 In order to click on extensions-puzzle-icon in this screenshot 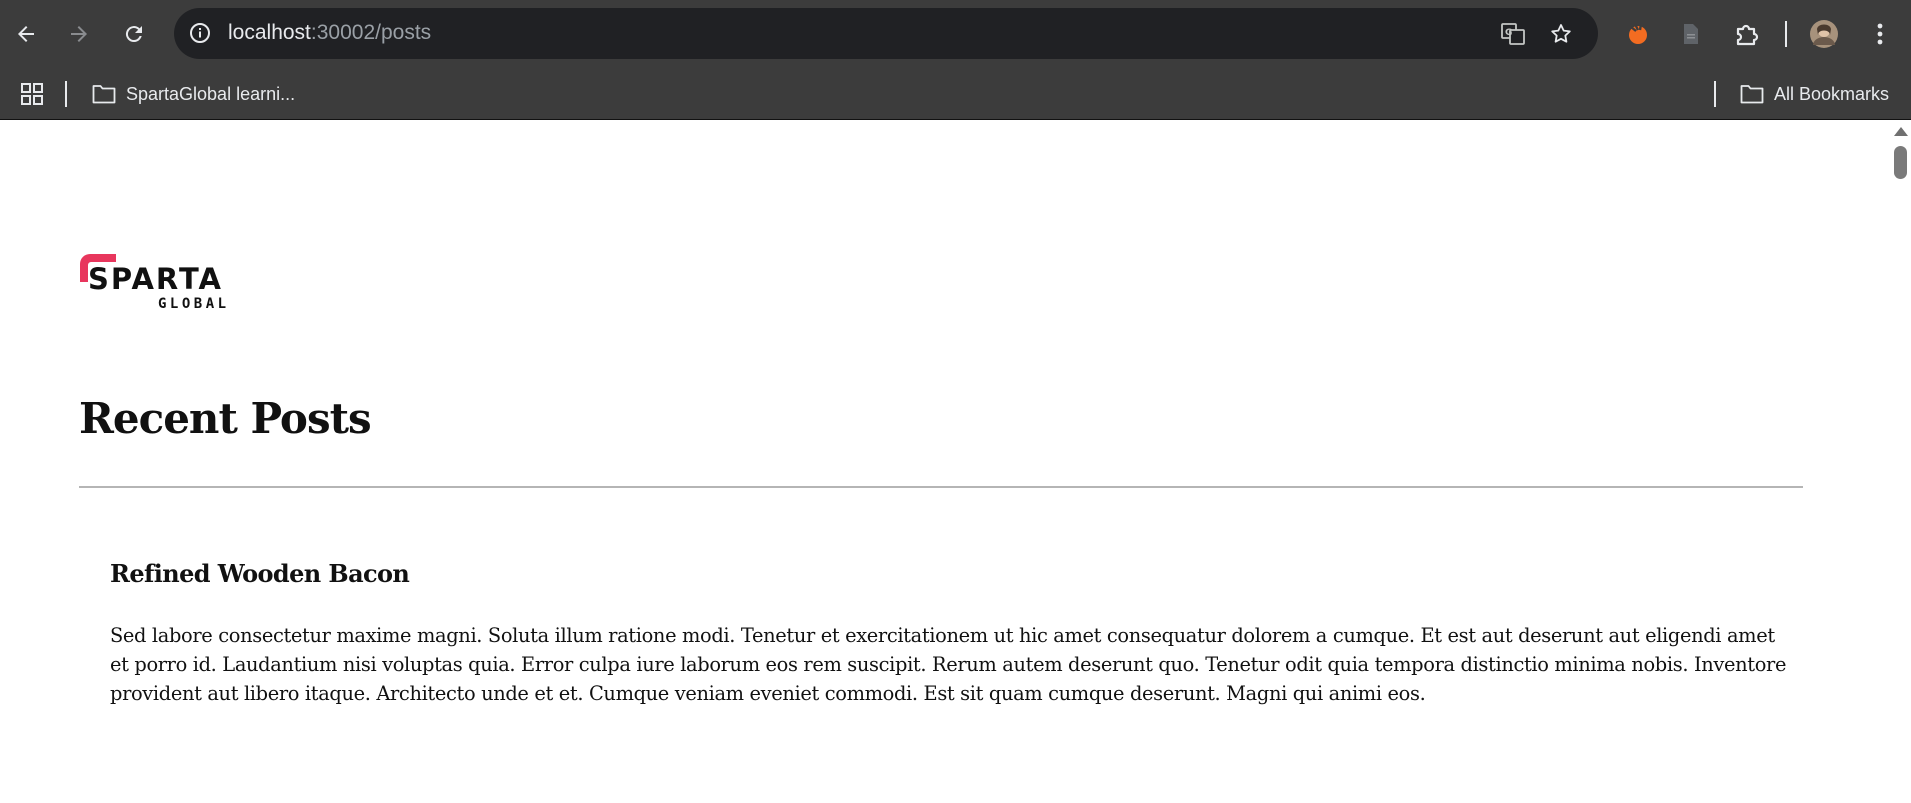, I will do `click(1747, 35)`.